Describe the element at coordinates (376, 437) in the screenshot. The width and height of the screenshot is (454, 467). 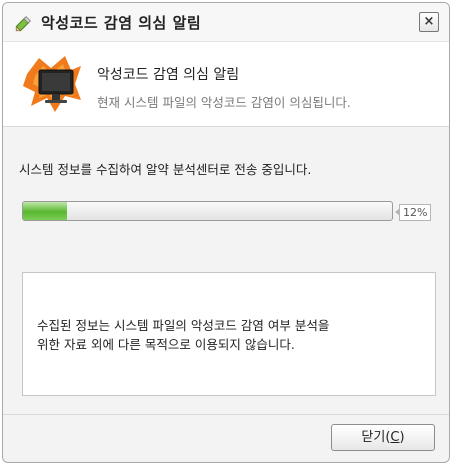
I see `close-button-label-prefix: 닫기(` at that location.